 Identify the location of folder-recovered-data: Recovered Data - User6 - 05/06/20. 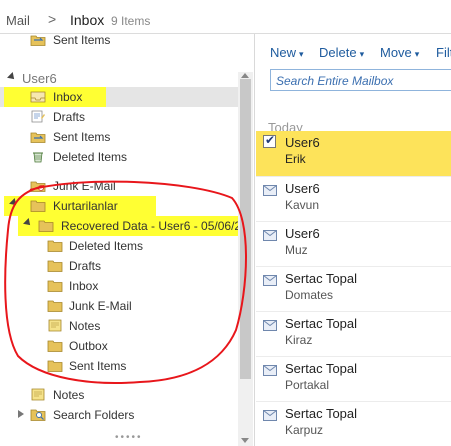
(124, 226).